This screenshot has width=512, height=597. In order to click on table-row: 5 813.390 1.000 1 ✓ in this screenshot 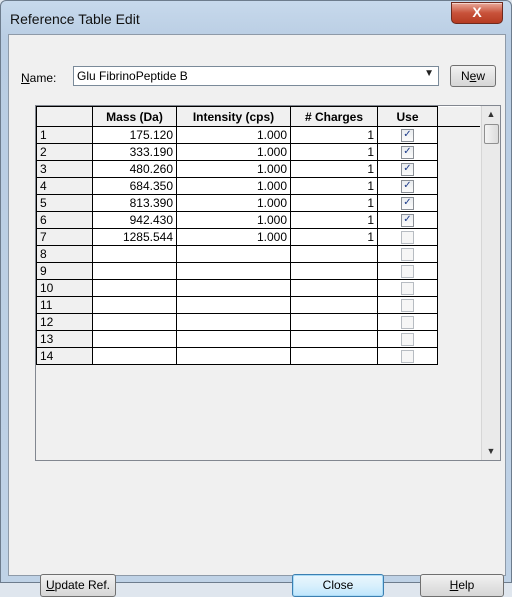, I will do `click(258, 203)`.